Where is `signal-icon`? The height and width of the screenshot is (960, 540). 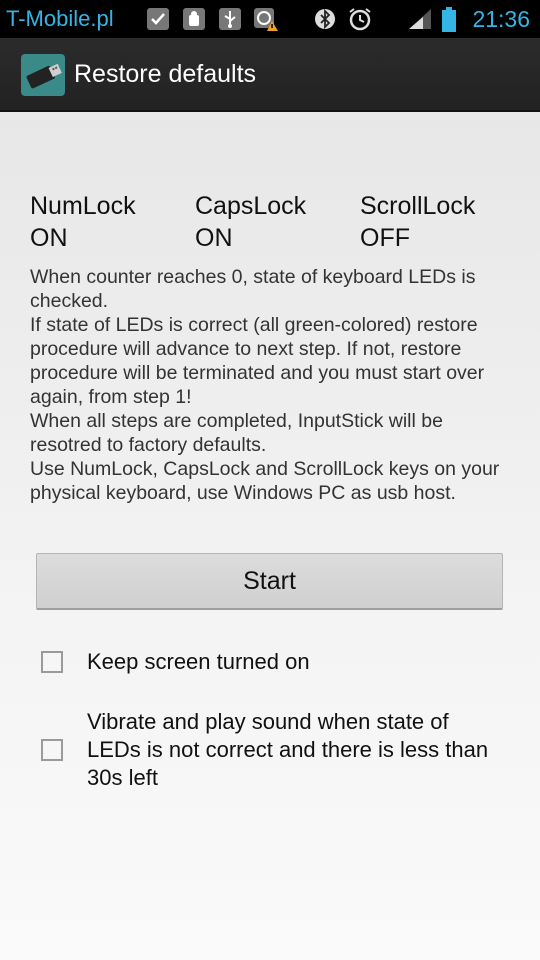 signal-icon is located at coordinates (420, 19).